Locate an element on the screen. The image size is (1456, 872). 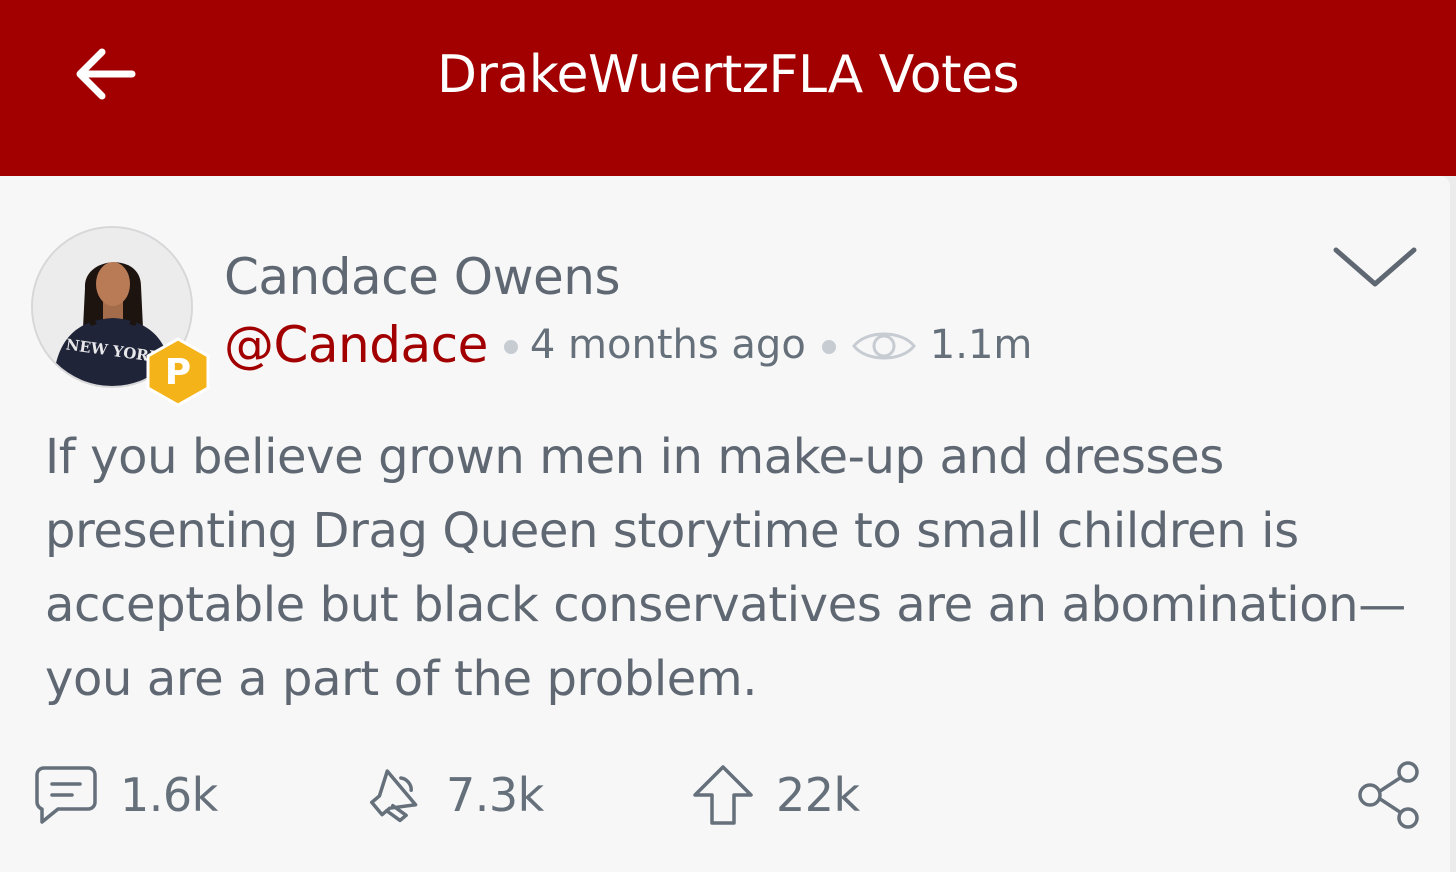
upvote-count: 22k is located at coordinates (818, 795).